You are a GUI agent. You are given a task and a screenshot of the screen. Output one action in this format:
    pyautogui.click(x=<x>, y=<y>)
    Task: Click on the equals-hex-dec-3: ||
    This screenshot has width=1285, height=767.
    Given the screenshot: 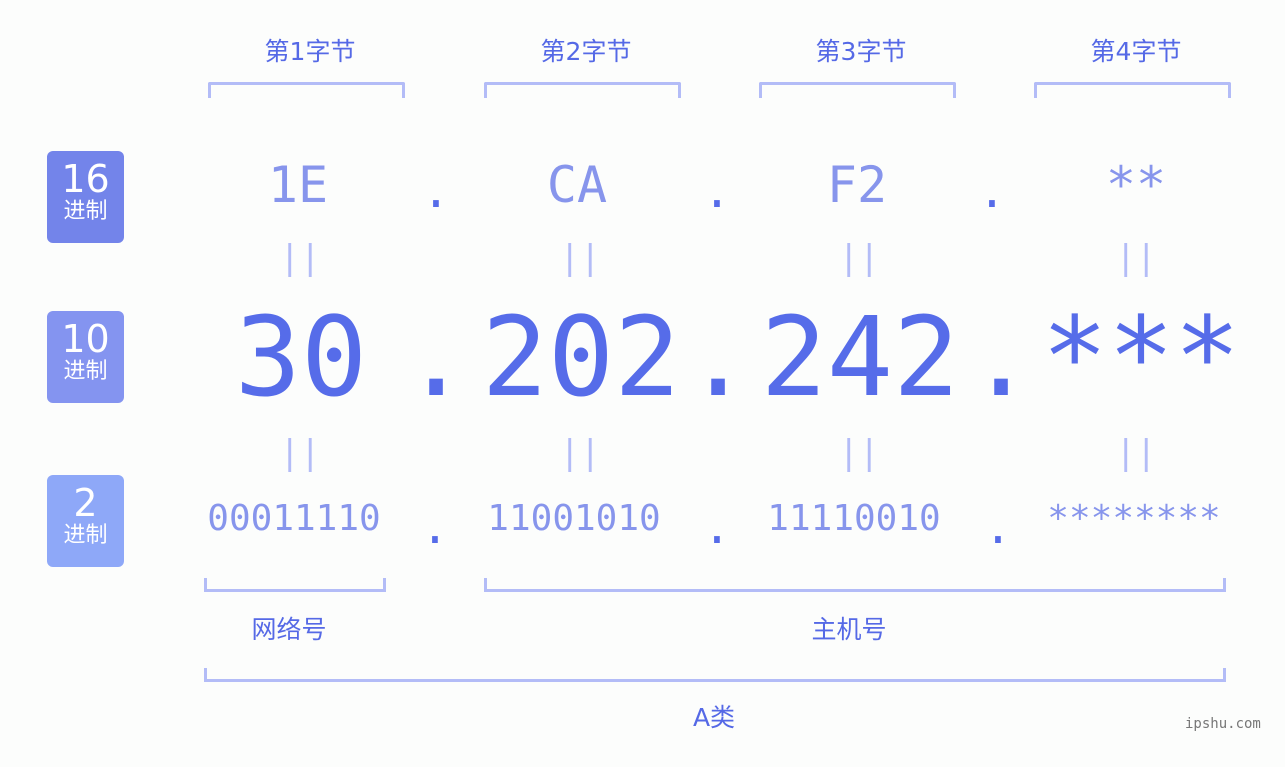 What is the action you would take?
    pyautogui.click(x=859, y=258)
    